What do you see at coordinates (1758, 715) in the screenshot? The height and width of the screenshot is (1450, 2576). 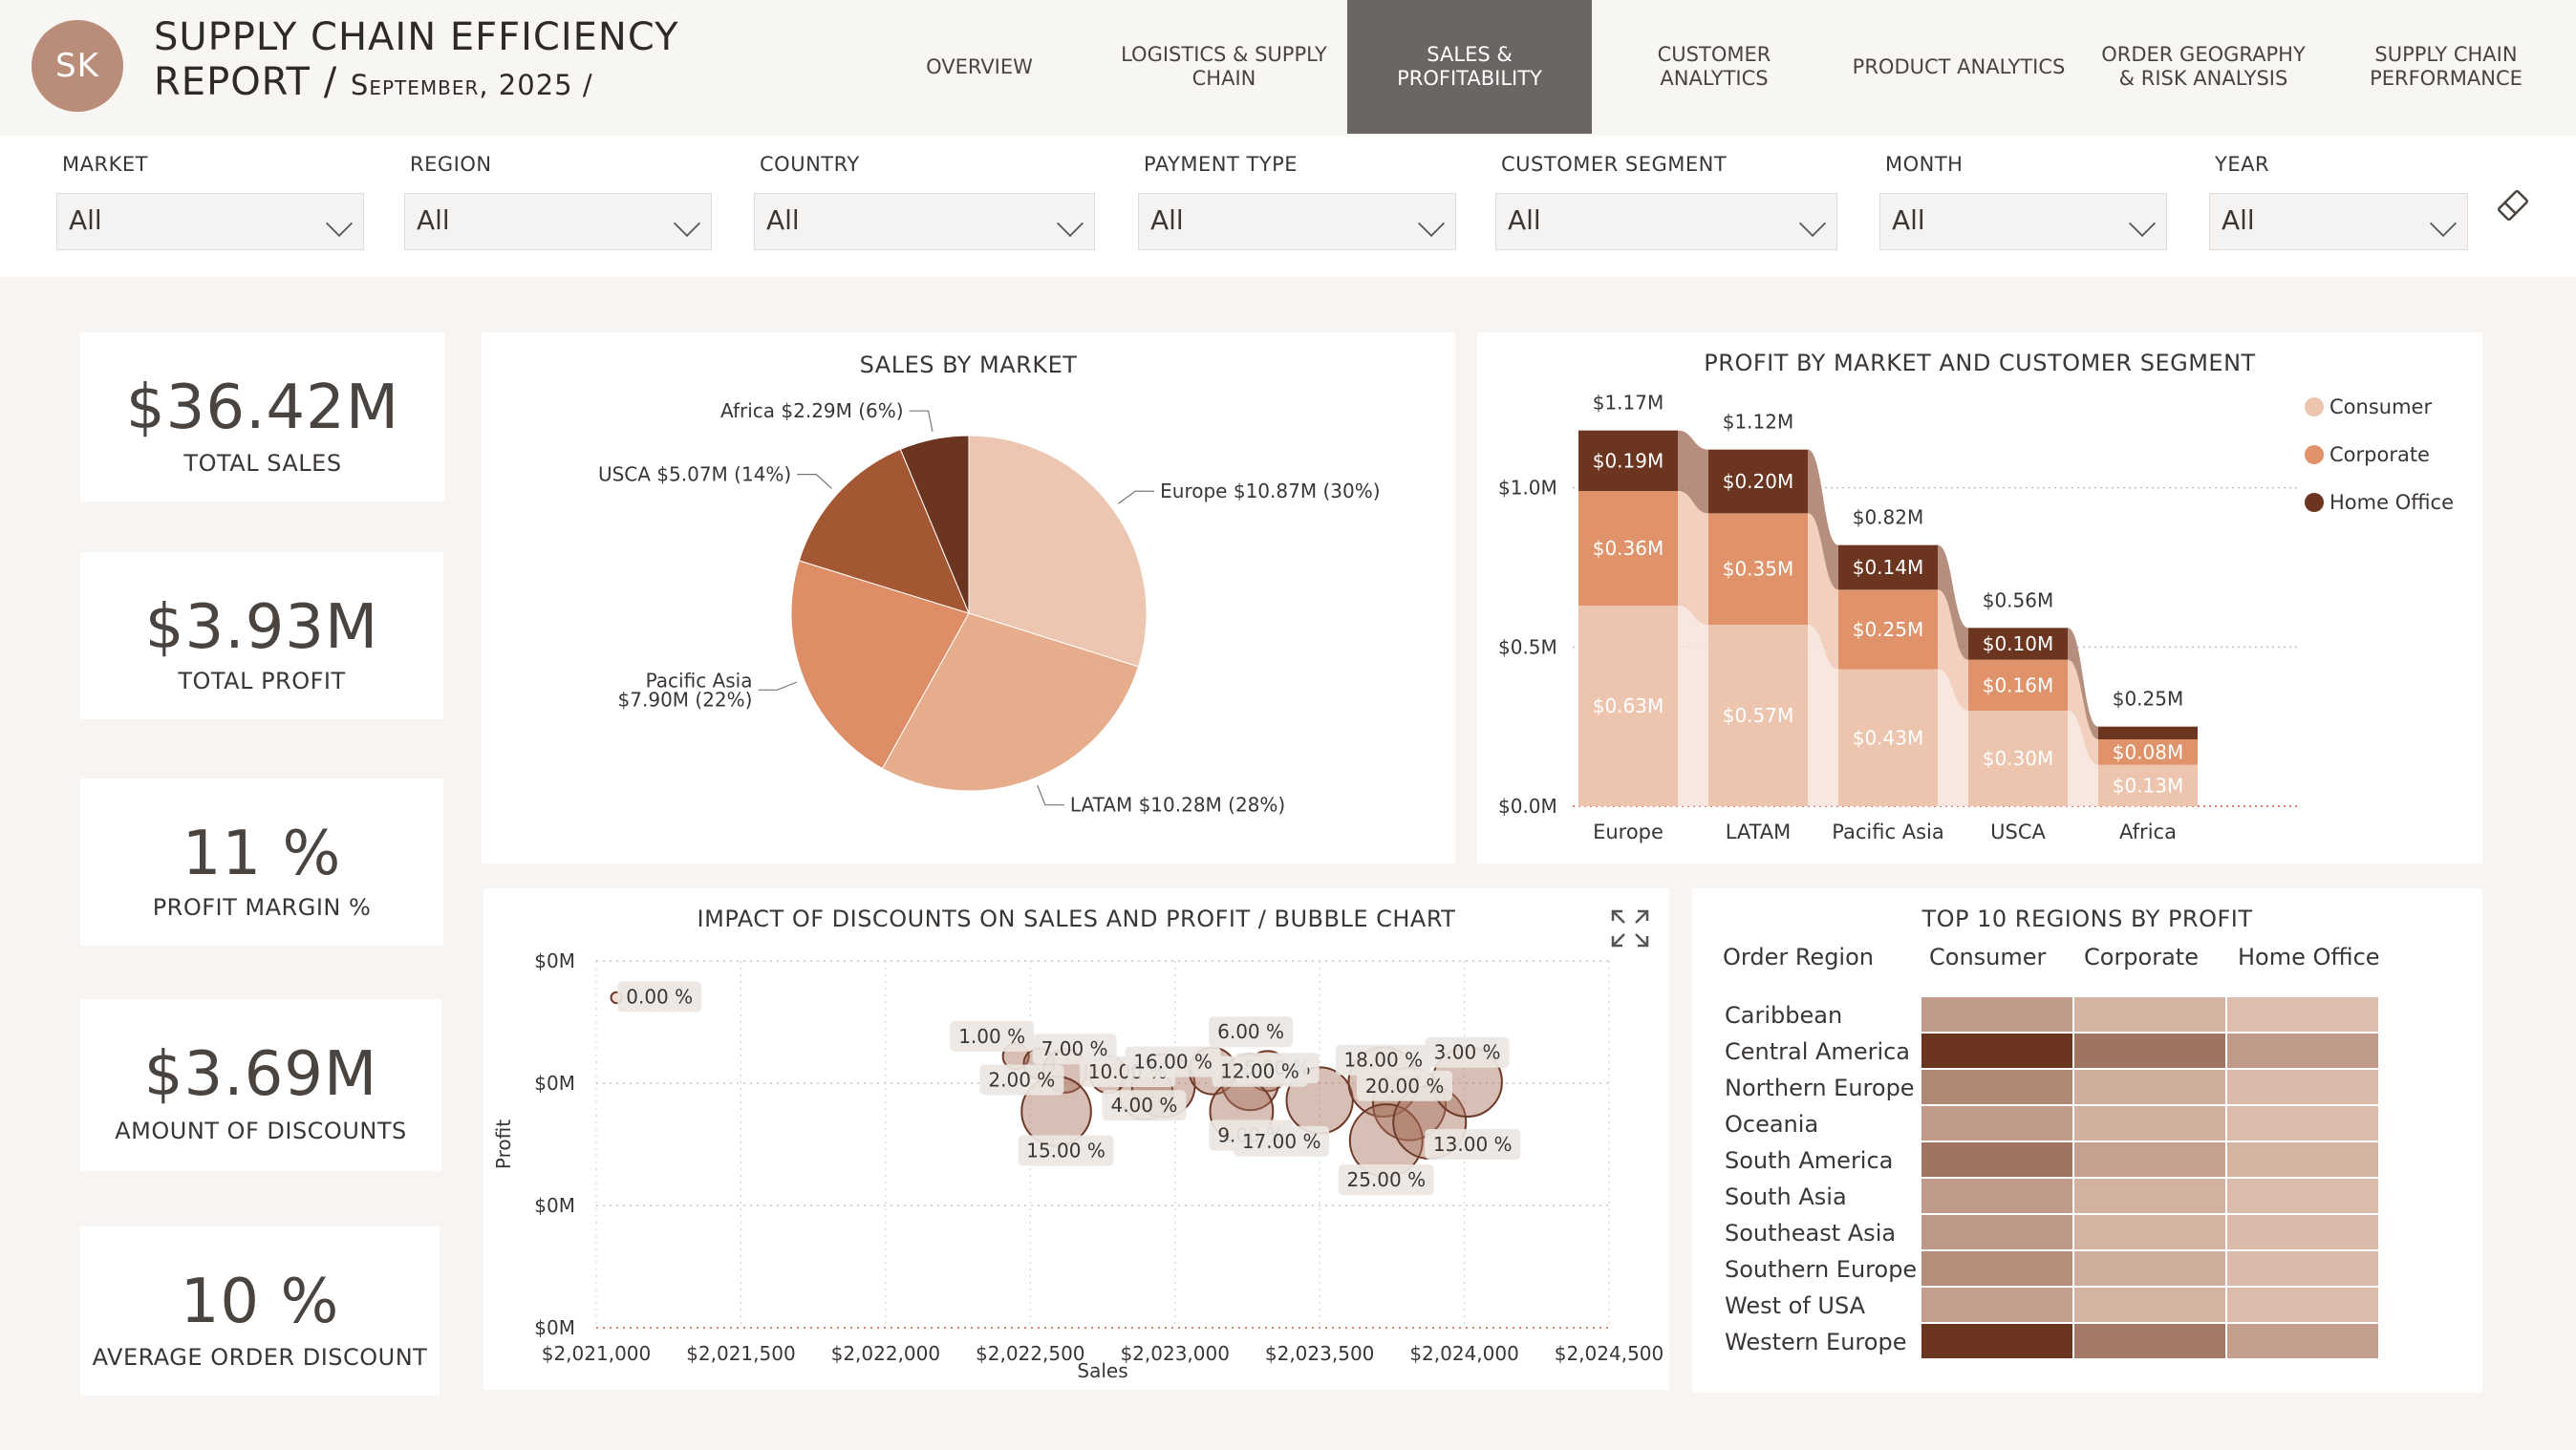 I see `bar-data-label: $0.57M` at bounding box center [1758, 715].